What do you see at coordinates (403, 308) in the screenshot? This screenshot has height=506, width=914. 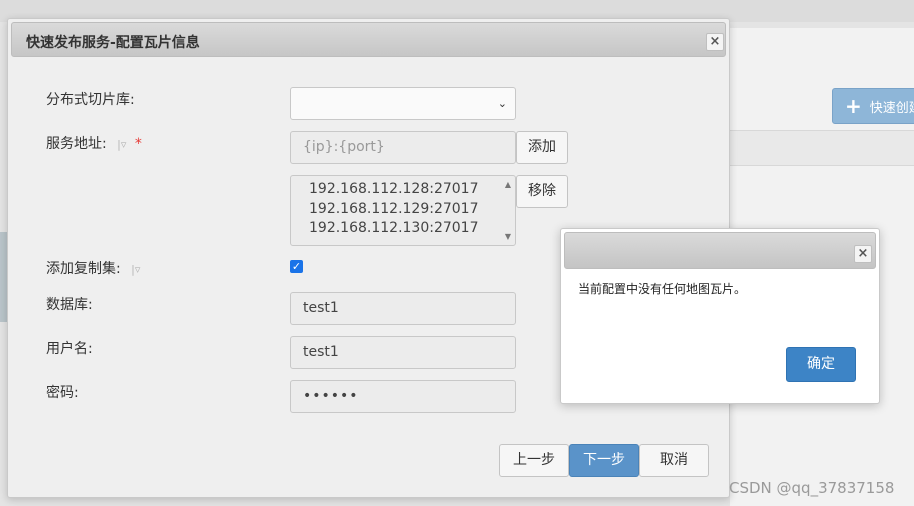 I see `database-input: test1` at bounding box center [403, 308].